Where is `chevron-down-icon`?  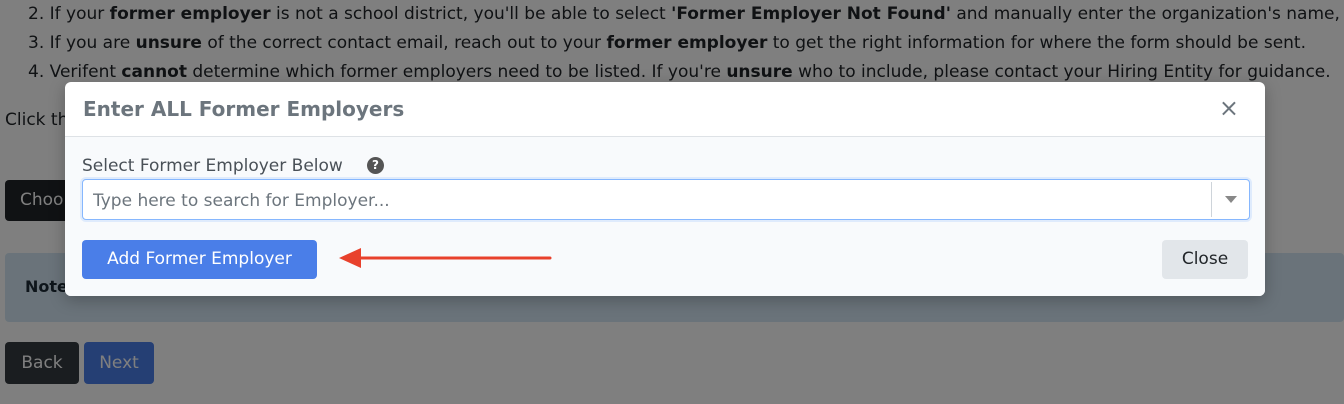 chevron-down-icon is located at coordinates (1231, 199).